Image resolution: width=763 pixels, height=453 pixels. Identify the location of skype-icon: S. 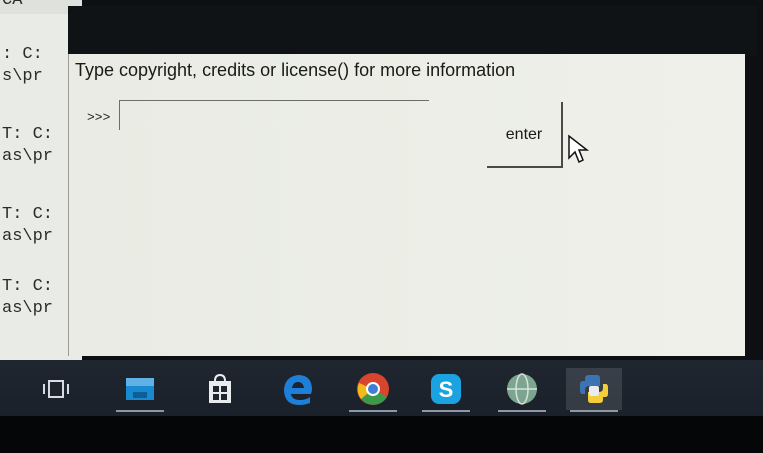
(446, 389).